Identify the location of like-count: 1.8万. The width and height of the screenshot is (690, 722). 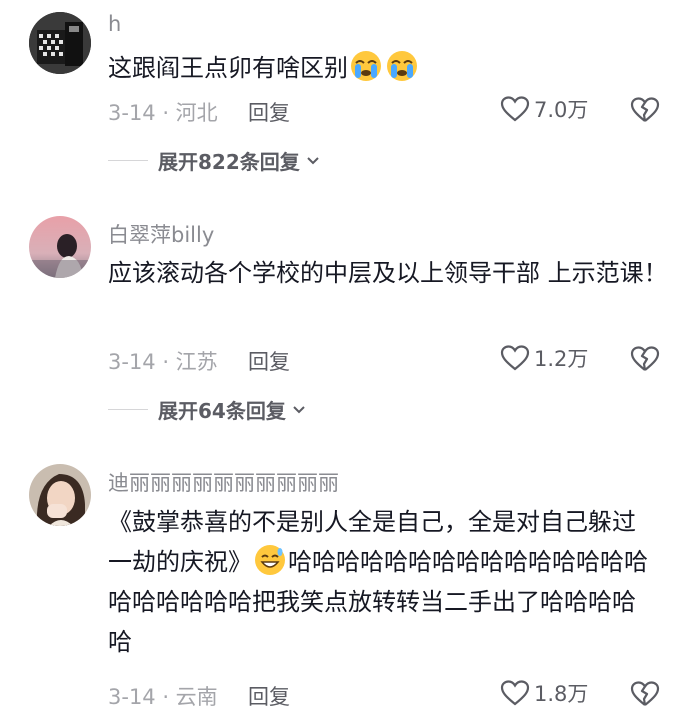
(561, 694).